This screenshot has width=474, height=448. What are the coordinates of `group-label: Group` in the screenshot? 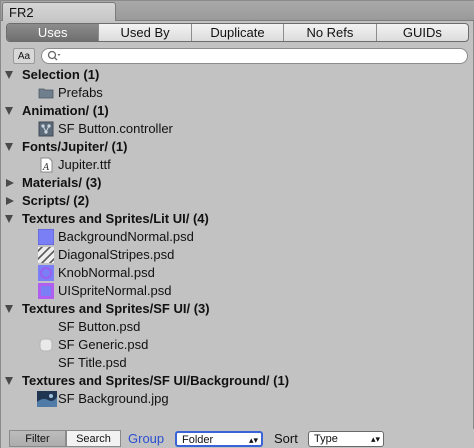 It's located at (146, 438).